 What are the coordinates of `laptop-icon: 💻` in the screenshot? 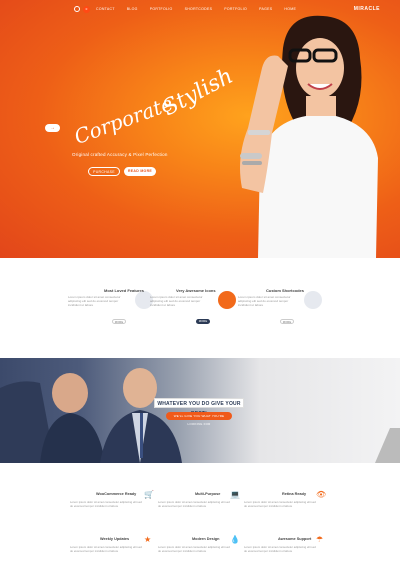 It's located at (235, 494).